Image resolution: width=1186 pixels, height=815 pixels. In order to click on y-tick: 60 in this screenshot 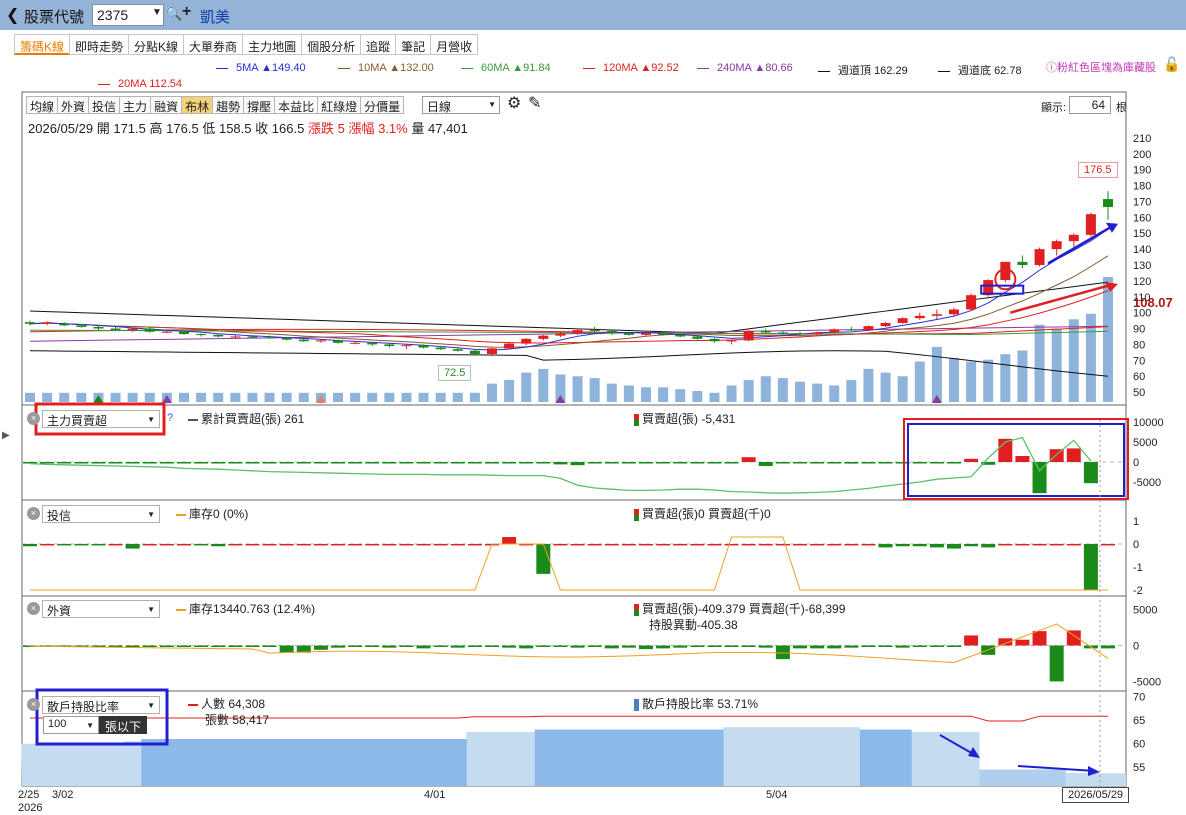, I will do `click(1139, 745)`.